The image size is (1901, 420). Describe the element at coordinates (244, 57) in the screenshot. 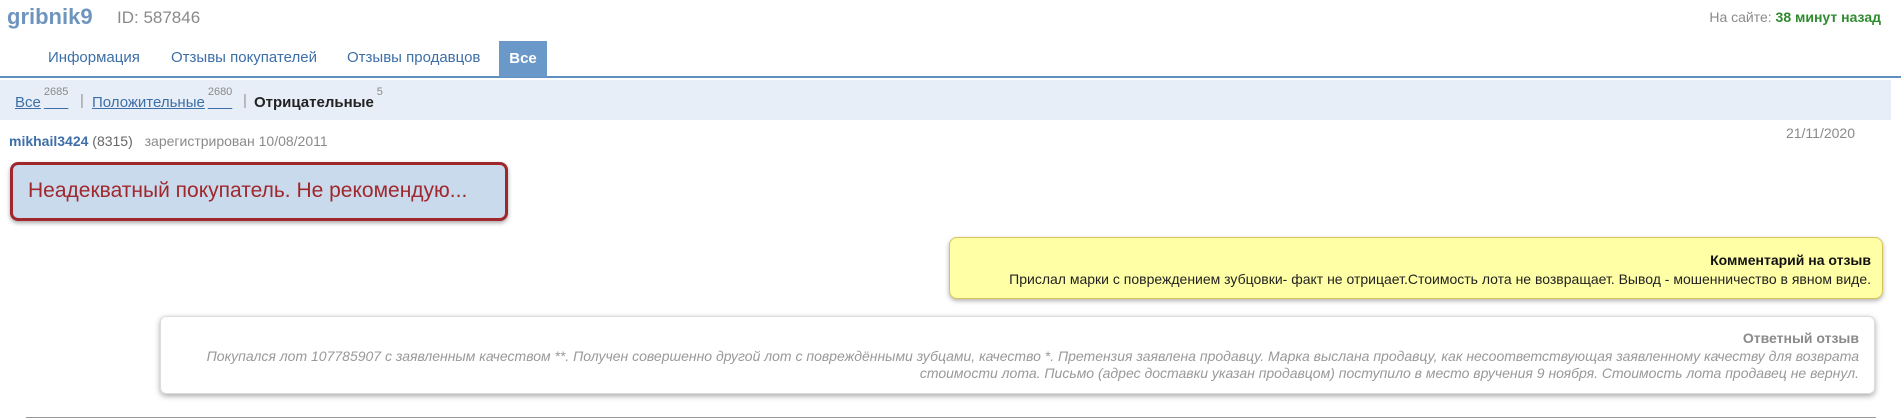

I see `tab-buyer-reviews: Отзывы покупателей` at that location.